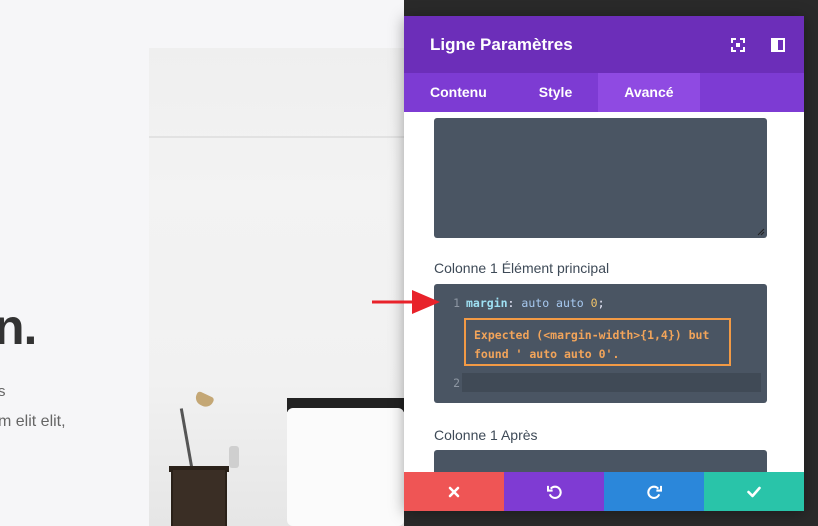 The height and width of the screenshot is (526, 818). I want to click on panel-tabs: Contenu Style Avancé, so click(604, 92).